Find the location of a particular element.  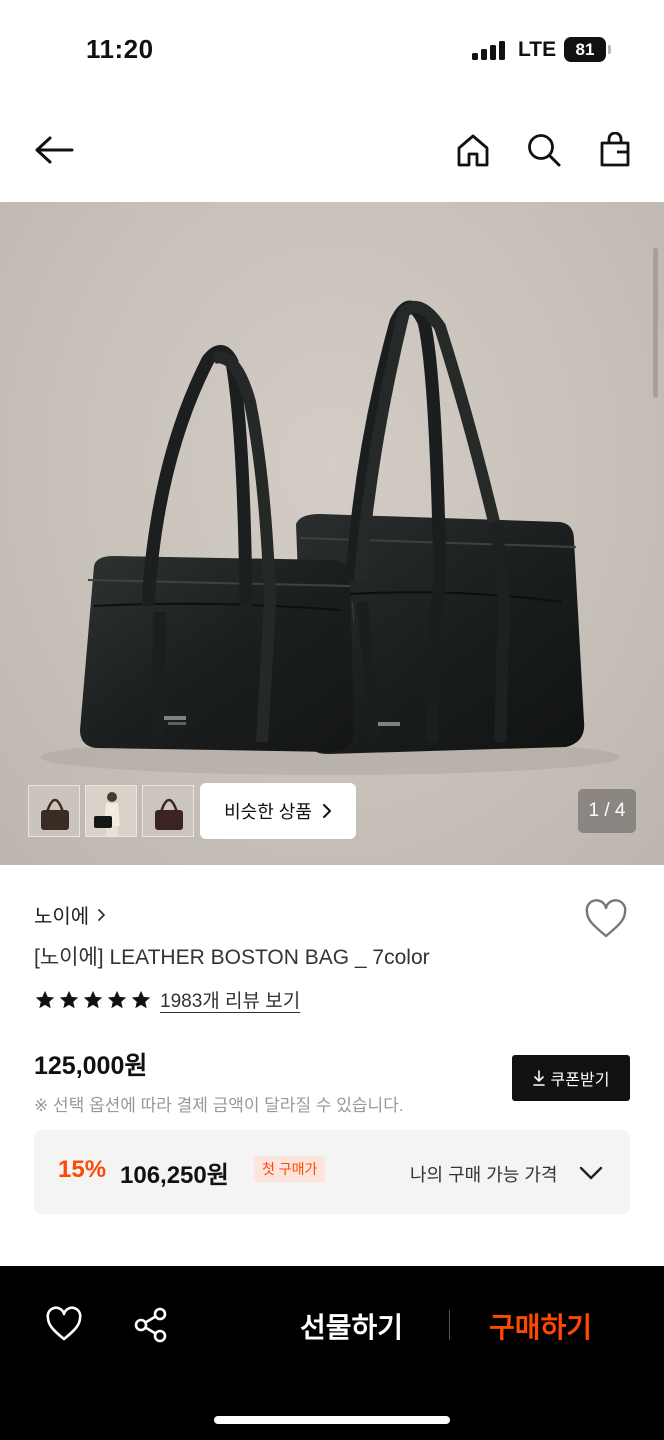

available-price-label: 나의 구매 가능 가격 is located at coordinates (484, 1175).